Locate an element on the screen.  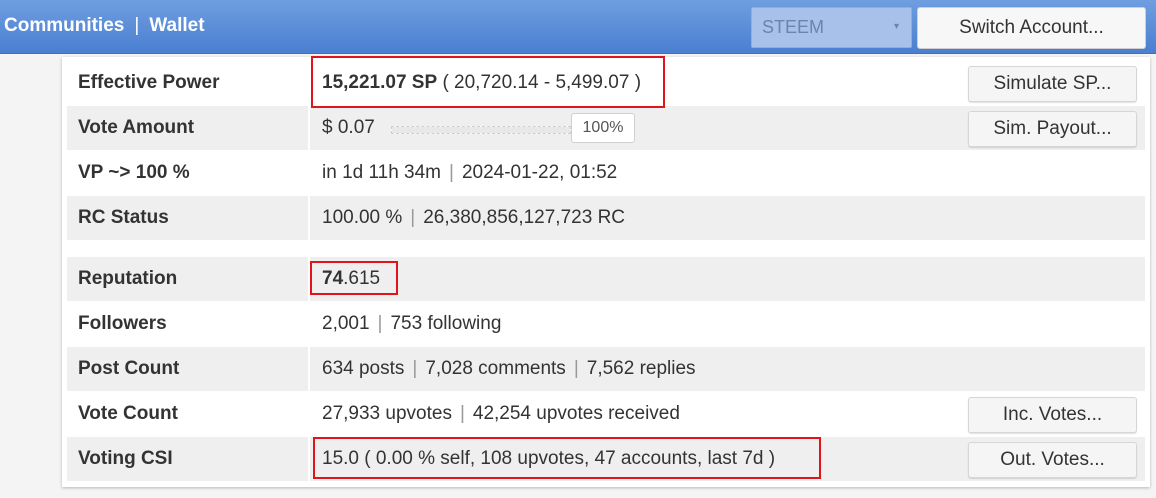
vp-label: VP ~> 100 % is located at coordinates (134, 172).